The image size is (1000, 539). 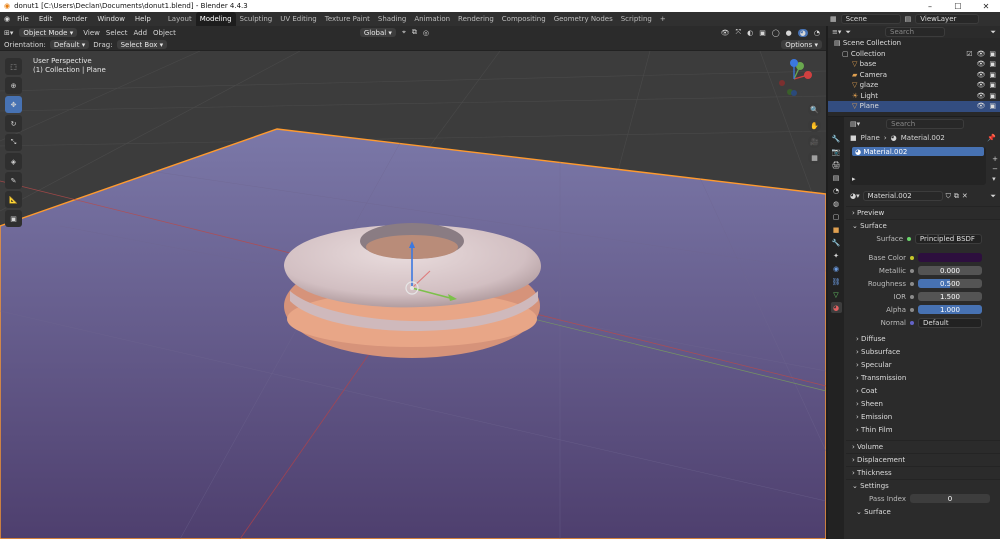 I want to click on subpanel-coat: › Coat, so click(x=923, y=390).